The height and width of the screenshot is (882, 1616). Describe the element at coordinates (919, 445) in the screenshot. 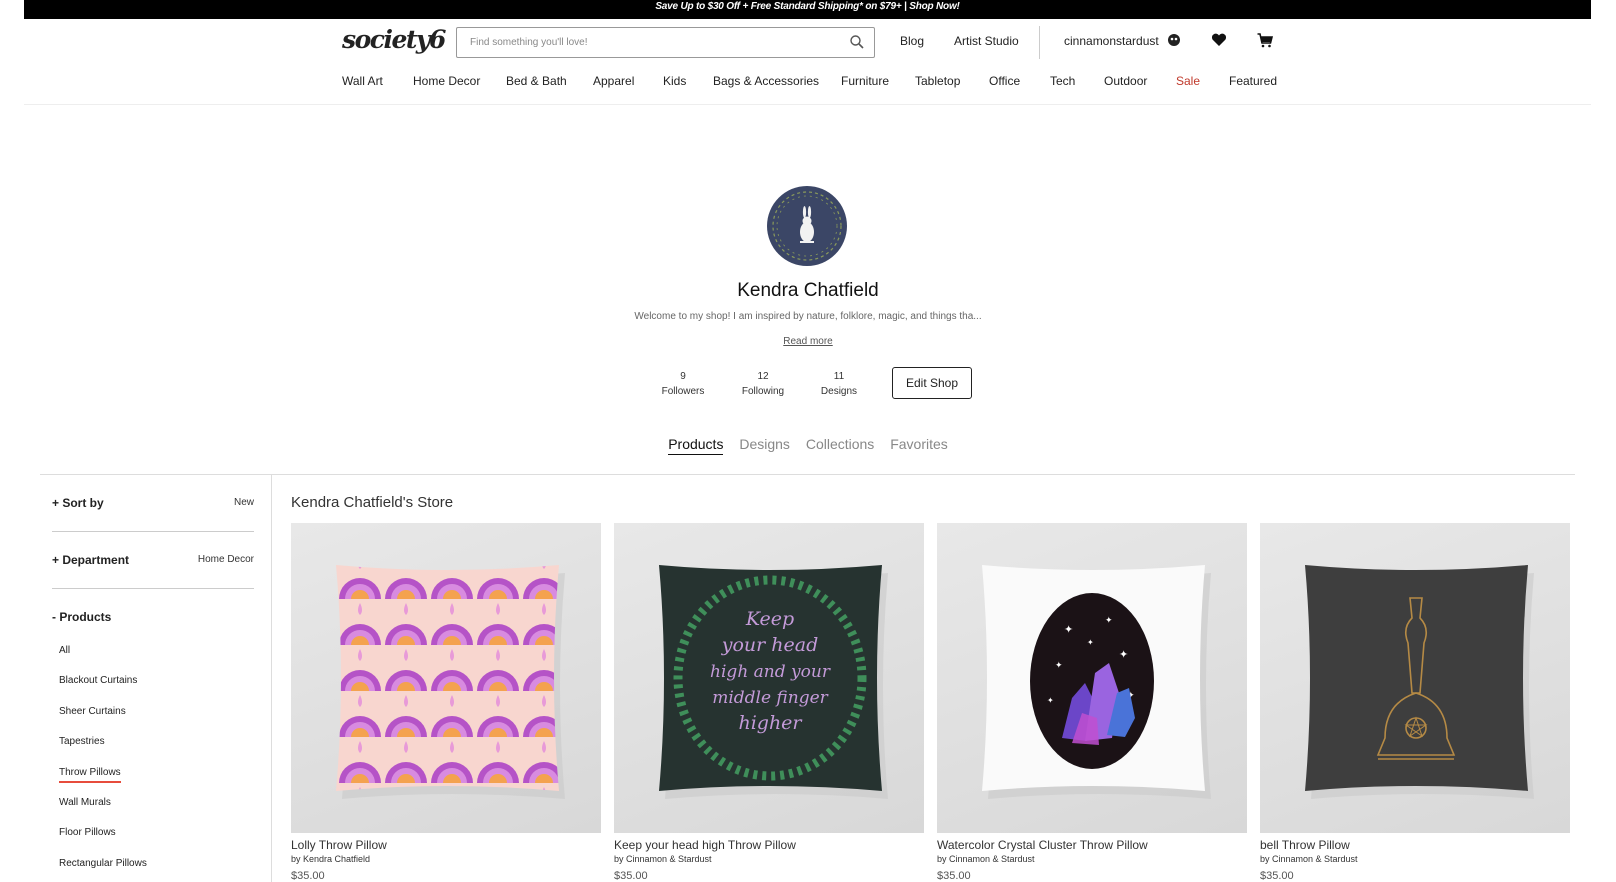

I see `tab-favorites: Favorites` at that location.